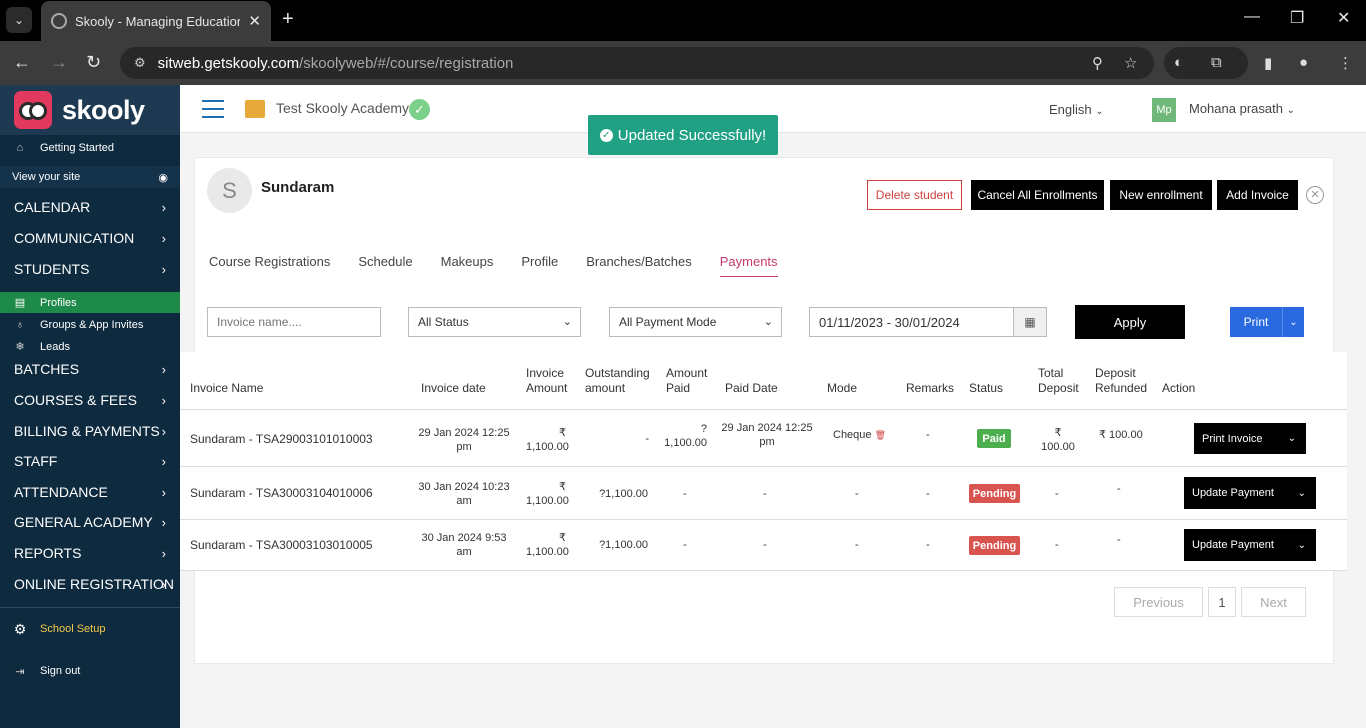 The height and width of the screenshot is (728, 1366). I want to click on avatar: Mp, so click(1164, 110).